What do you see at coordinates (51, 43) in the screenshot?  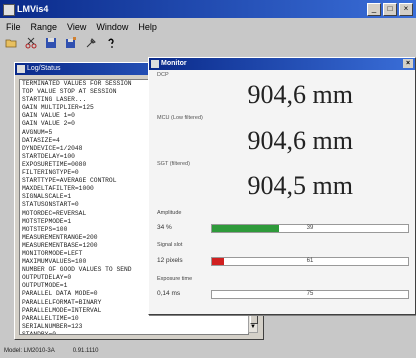 I see `save-icon` at bounding box center [51, 43].